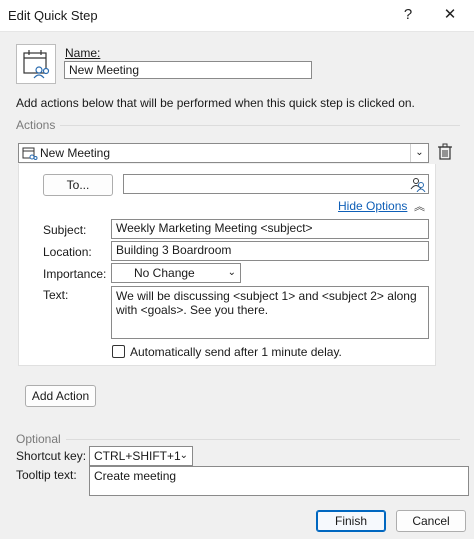 This screenshot has width=474, height=539. What do you see at coordinates (118, 351) in the screenshot?
I see `auto-send-checkbox` at bounding box center [118, 351].